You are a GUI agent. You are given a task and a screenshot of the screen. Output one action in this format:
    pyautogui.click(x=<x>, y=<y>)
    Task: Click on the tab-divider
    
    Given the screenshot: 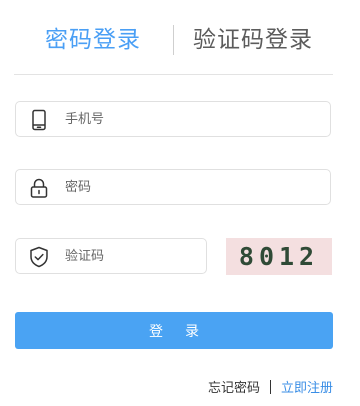 What is the action you would take?
    pyautogui.click(x=173, y=40)
    